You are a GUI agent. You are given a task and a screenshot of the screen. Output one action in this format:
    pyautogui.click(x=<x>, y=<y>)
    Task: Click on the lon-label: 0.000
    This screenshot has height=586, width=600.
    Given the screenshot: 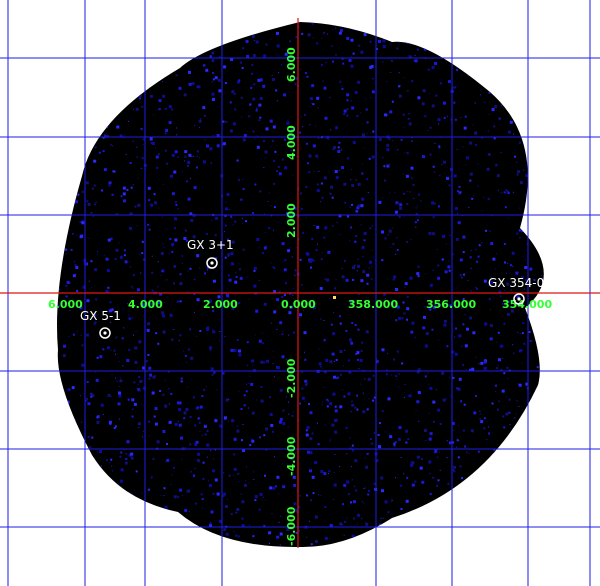 What is the action you would take?
    pyautogui.click(x=298, y=304)
    